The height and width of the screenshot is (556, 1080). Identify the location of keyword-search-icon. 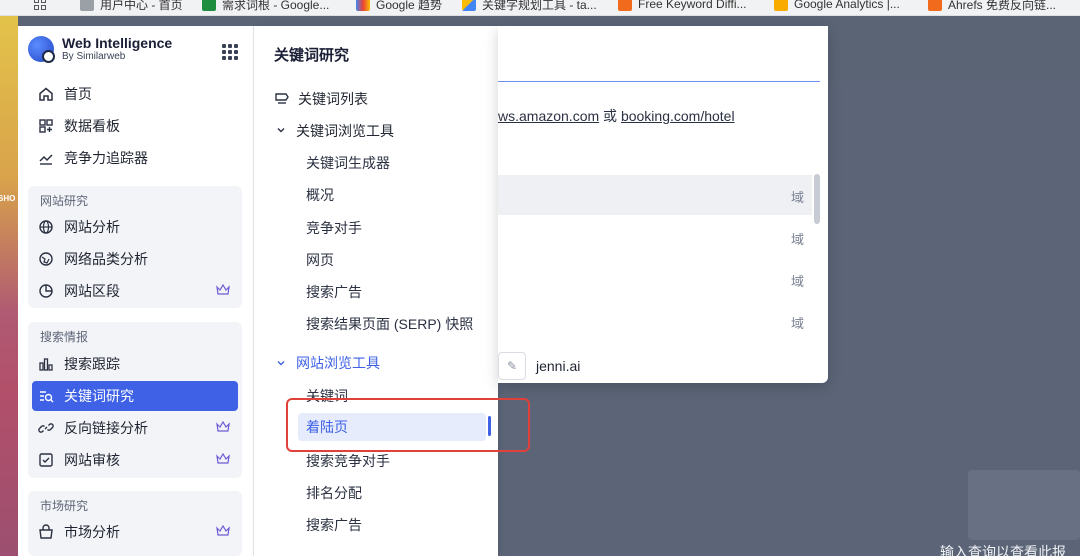
(46, 396).